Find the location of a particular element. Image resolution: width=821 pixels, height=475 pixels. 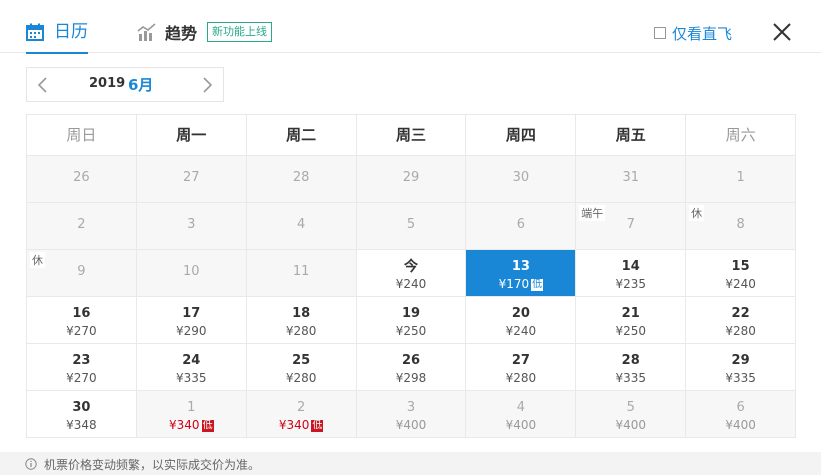

tab-calendar: 日历 is located at coordinates (57, 37).